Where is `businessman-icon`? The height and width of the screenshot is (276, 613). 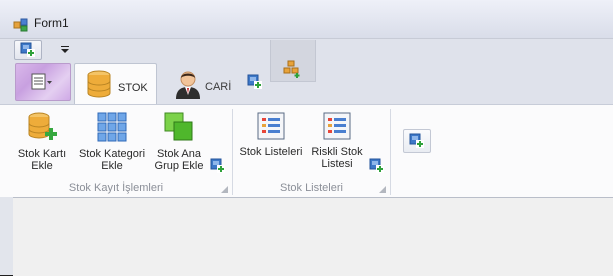
businessman-icon is located at coordinates (188, 85).